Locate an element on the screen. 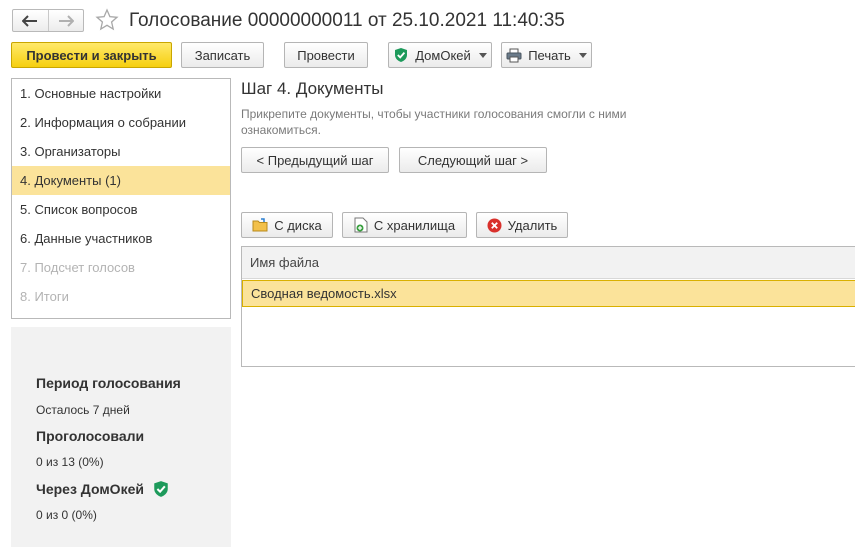 This screenshot has width=855, height=547. voted-heading: Проголосовали is located at coordinates (90, 436).